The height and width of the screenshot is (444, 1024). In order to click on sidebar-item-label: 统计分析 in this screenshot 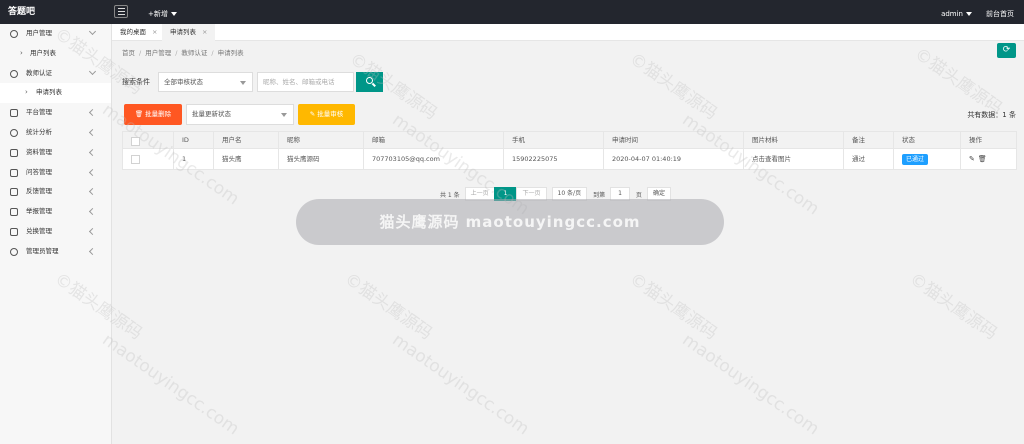, I will do `click(39, 131)`.